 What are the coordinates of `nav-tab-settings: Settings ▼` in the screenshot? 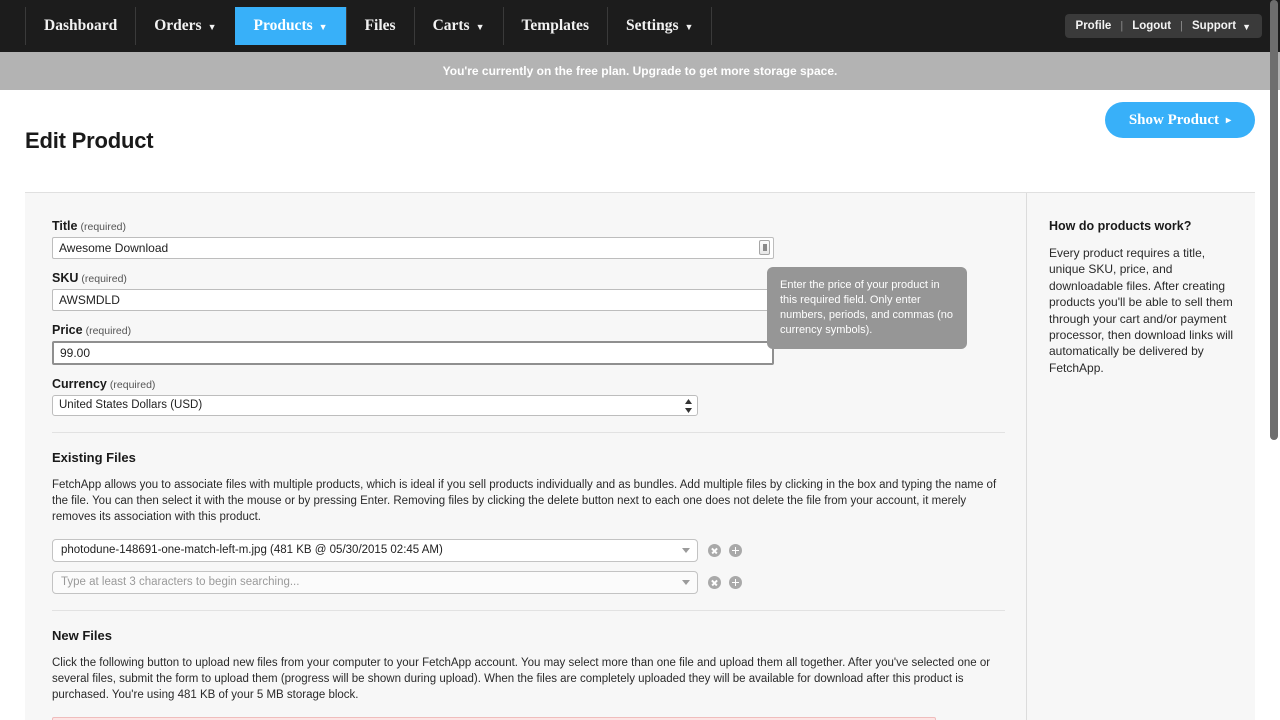 It's located at (659, 26).